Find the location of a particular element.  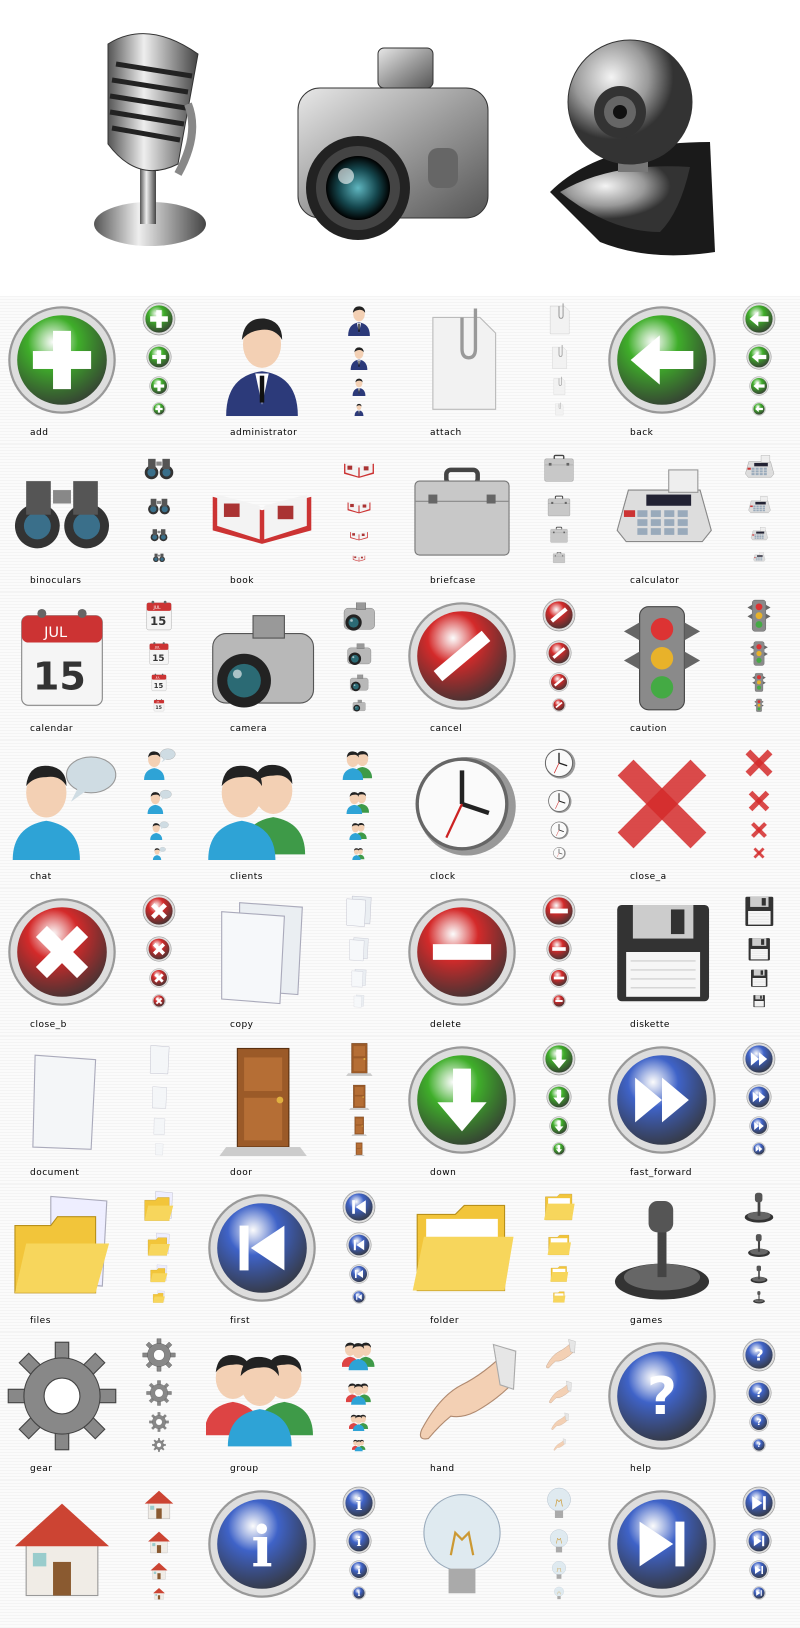

icon-cell: ? ? ? ? ? help is located at coordinates (700, 1406).